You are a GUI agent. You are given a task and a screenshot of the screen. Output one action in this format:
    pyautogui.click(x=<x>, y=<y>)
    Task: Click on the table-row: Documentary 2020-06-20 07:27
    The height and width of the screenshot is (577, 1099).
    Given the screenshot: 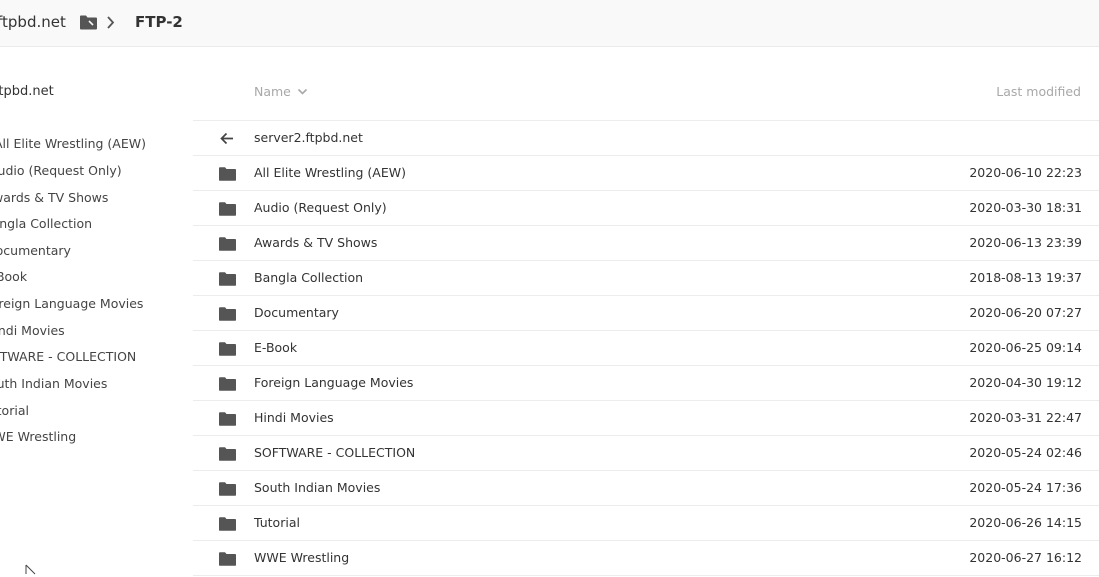 What is the action you would take?
    pyautogui.click(x=646, y=313)
    